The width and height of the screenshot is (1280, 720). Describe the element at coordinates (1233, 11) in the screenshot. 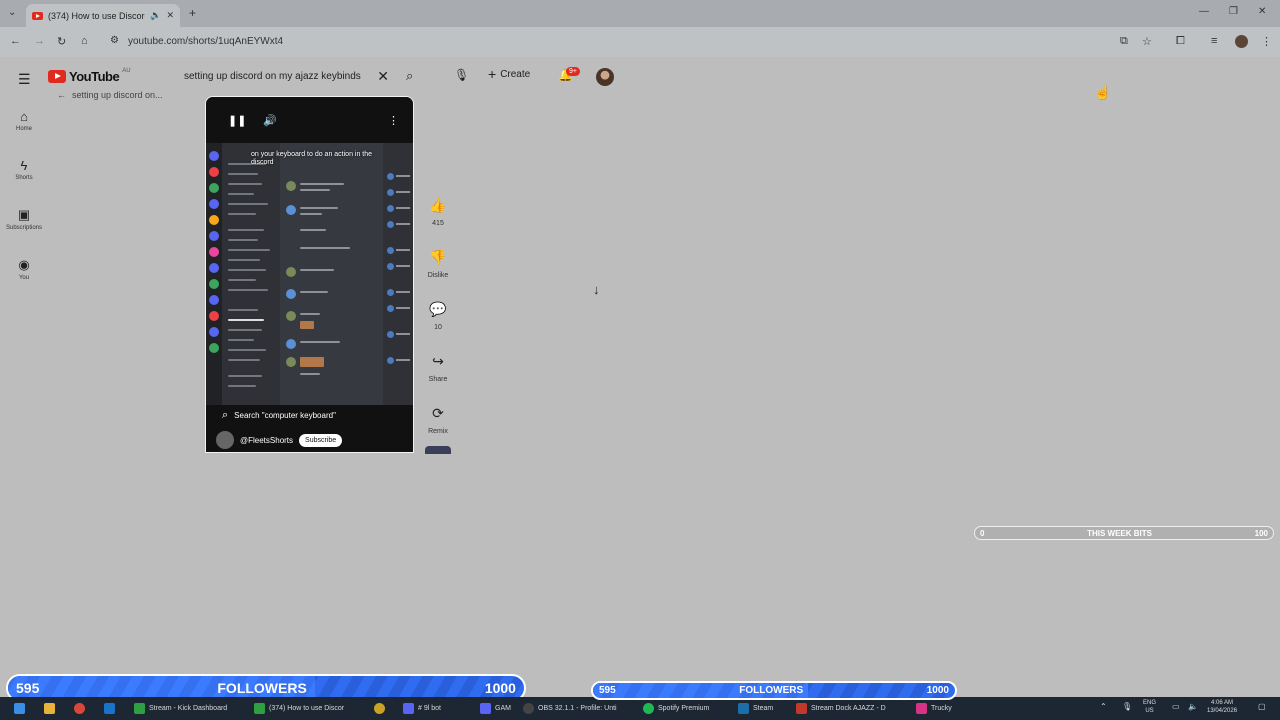

I see `restore-icon: ❐` at that location.